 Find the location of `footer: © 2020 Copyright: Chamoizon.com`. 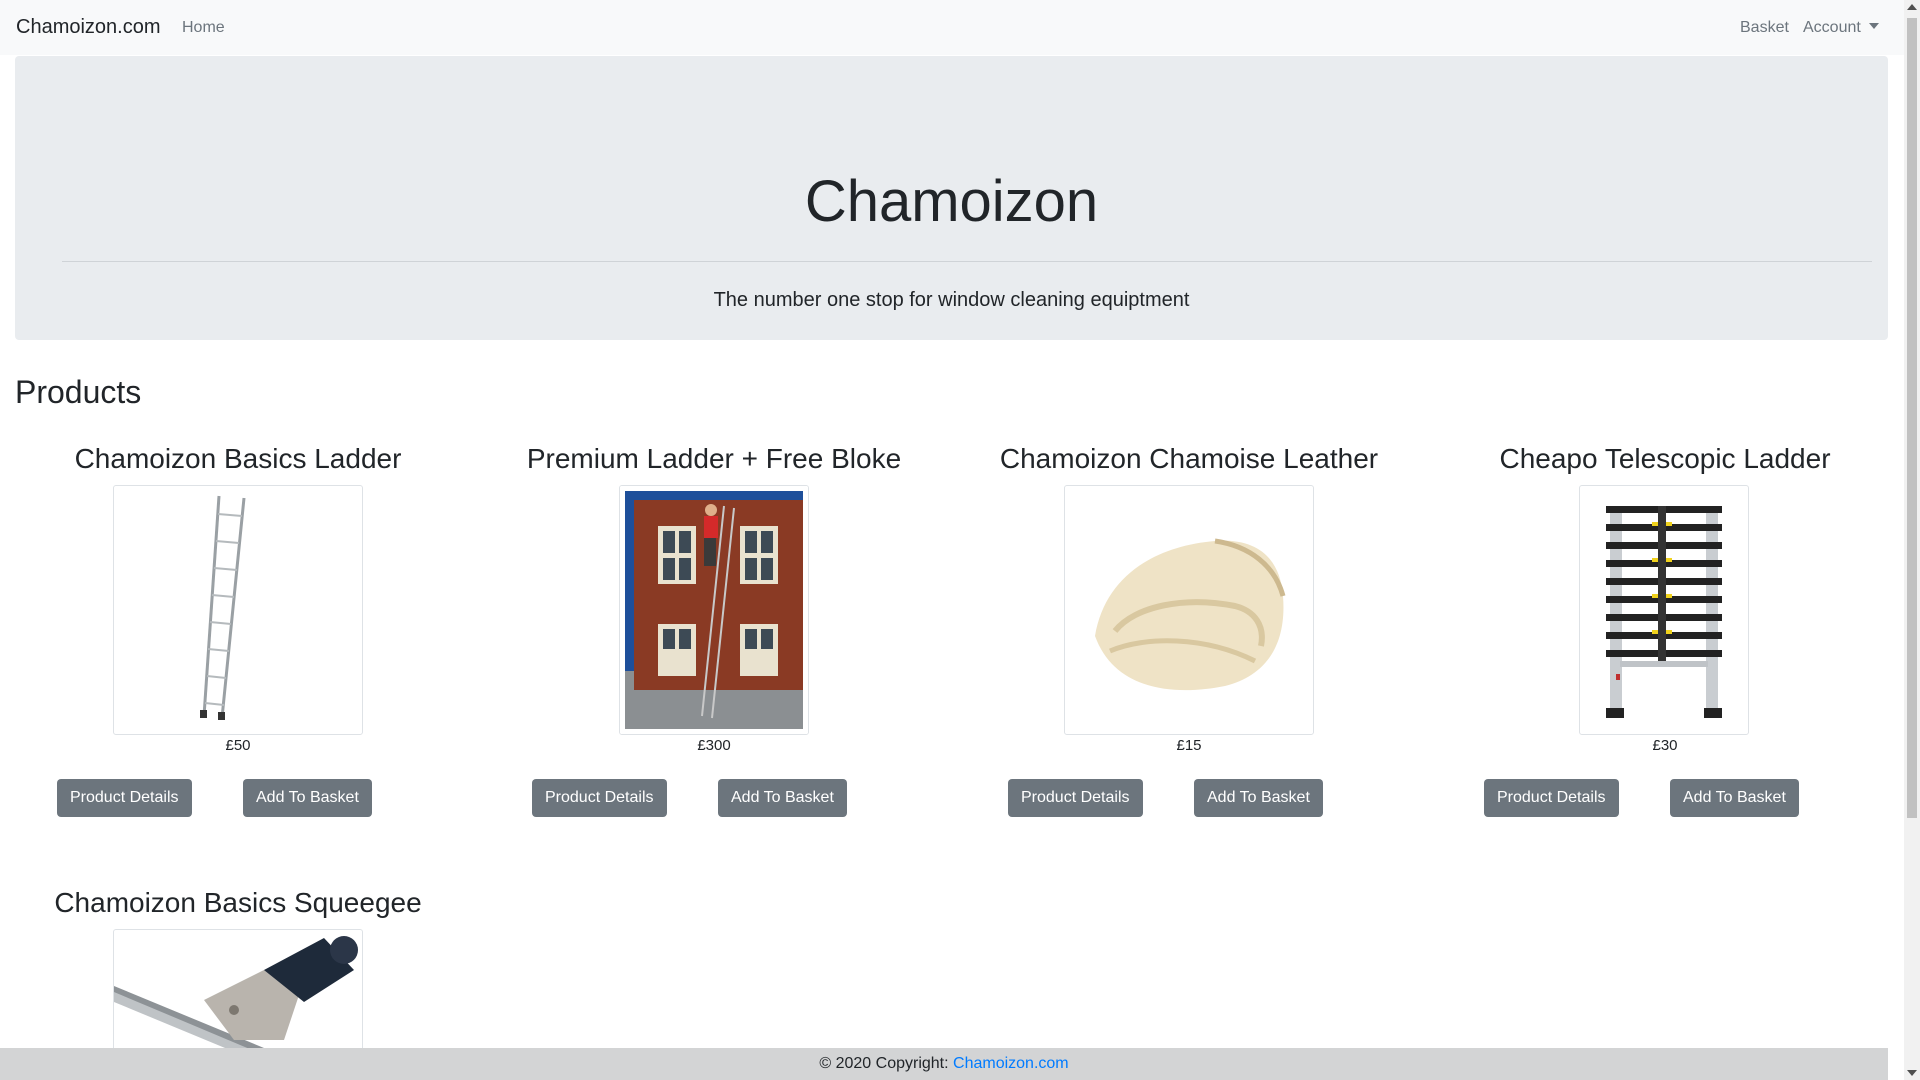

footer: © 2020 Copyright: Chamoizon.com is located at coordinates (944, 1064).